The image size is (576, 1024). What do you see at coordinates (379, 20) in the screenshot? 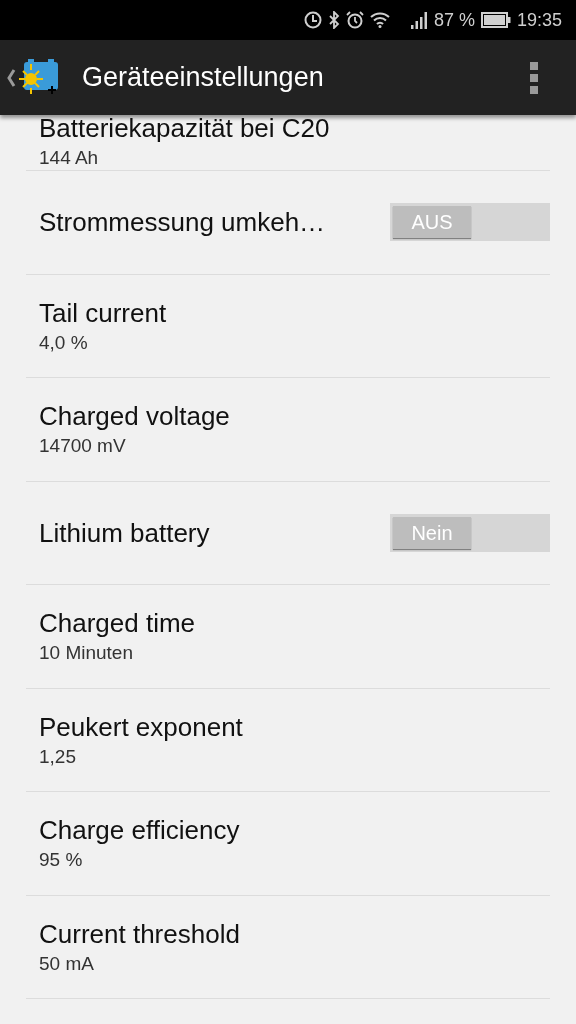
I see `wifi-icon` at bounding box center [379, 20].